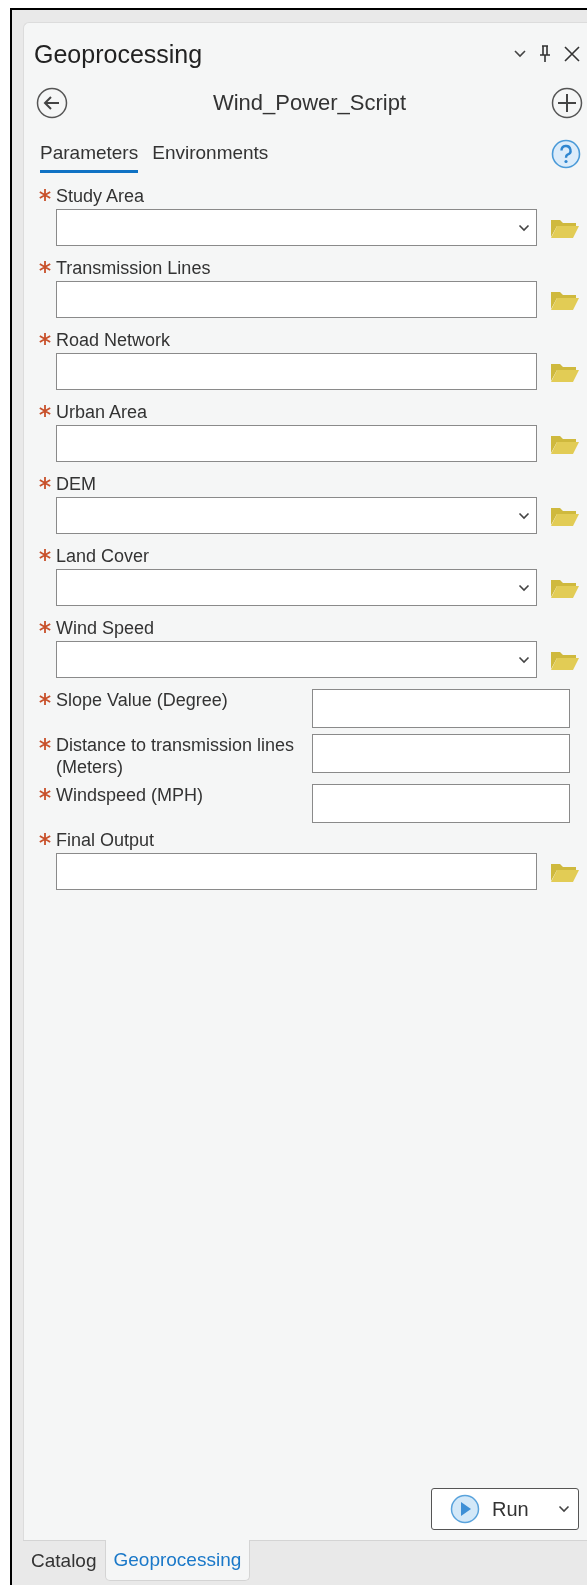 The width and height of the screenshot is (587, 1585). I want to click on tab: Parameters, so click(89, 154).